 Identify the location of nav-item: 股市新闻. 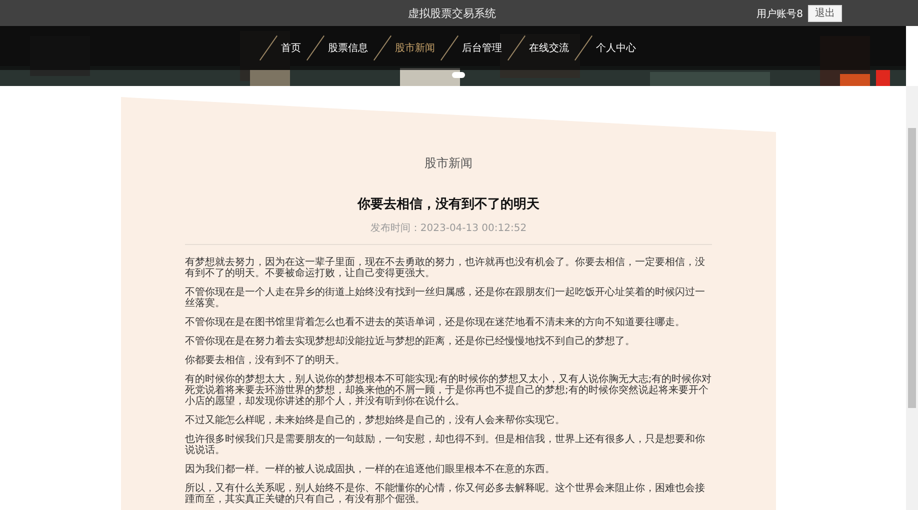
(415, 48).